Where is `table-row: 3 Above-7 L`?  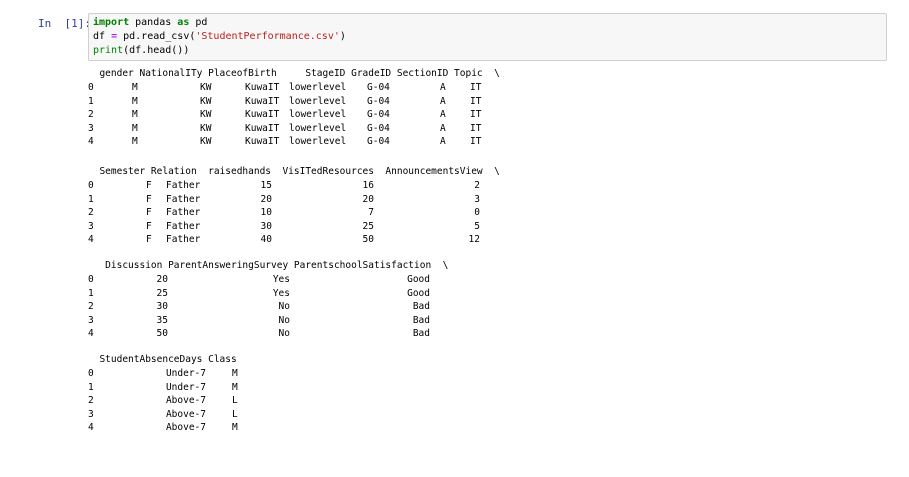 table-row: 3 Above-7 L is located at coordinates (163, 415).